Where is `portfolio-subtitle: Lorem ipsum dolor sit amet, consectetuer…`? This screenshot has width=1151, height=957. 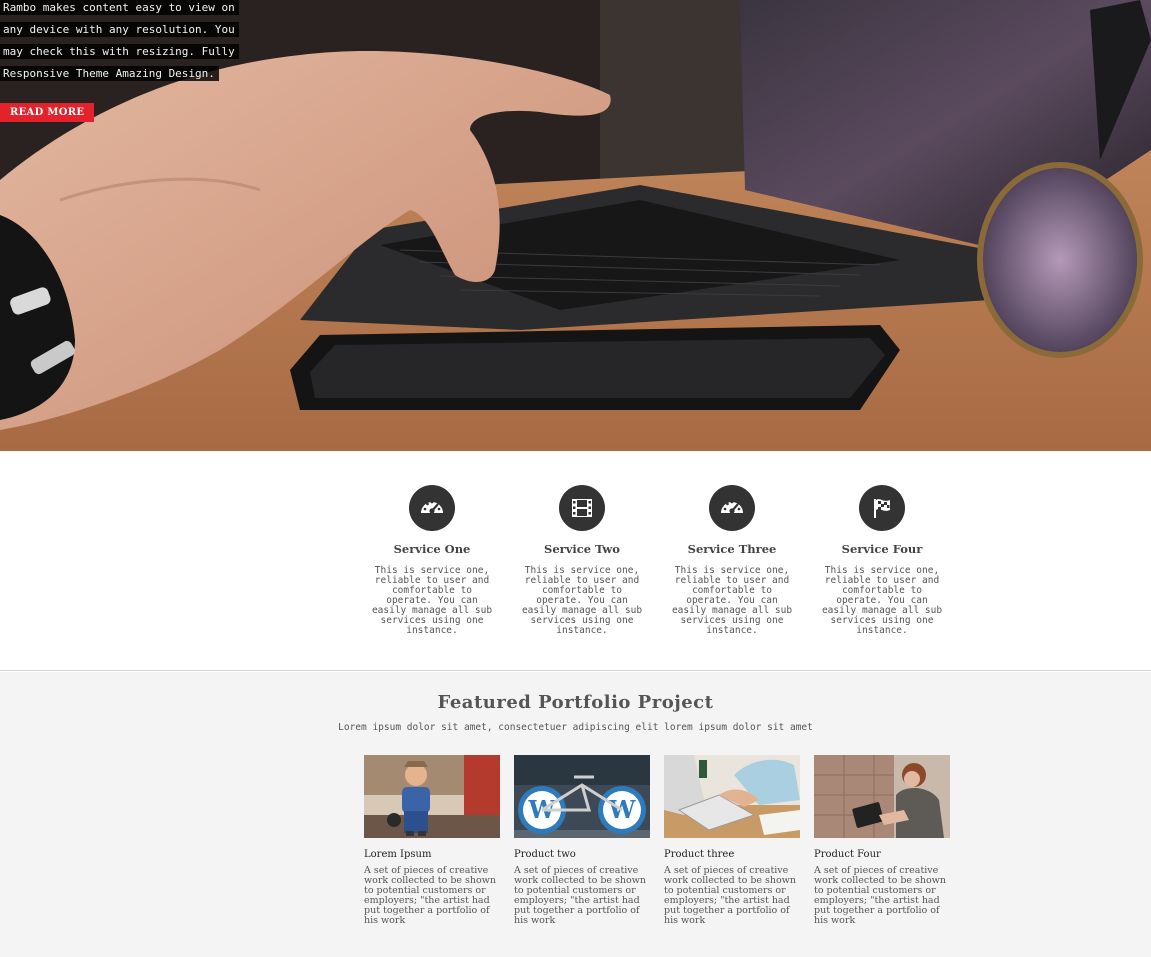
portfolio-subtitle: Lorem ipsum dolor sit amet, consectetuer… is located at coordinates (575, 727).